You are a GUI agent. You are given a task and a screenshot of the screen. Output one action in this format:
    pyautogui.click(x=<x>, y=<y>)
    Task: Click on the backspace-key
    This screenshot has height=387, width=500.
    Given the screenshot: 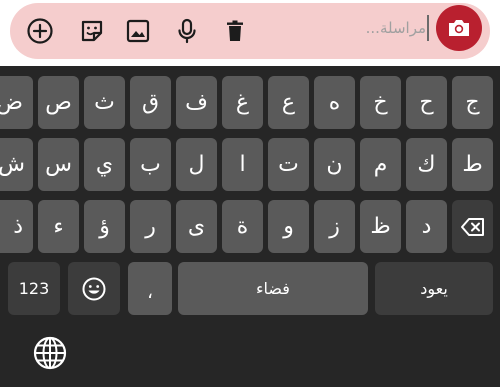 What is the action you would take?
    pyautogui.click(x=472, y=226)
    